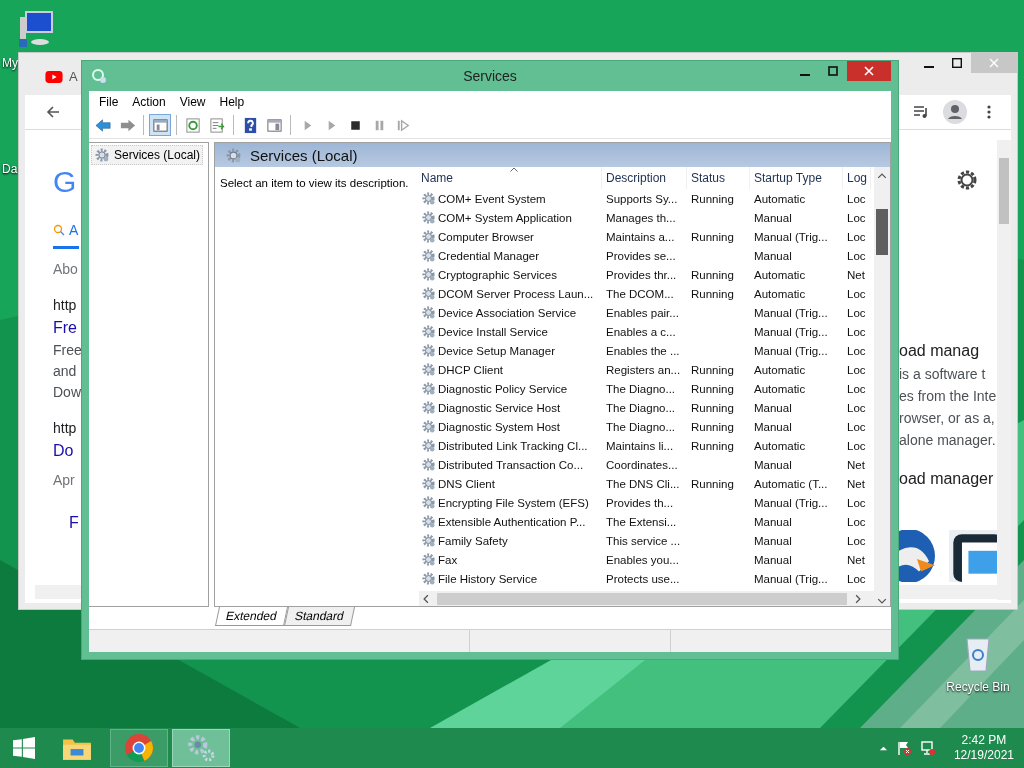 This screenshot has width=1024, height=768. Describe the element at coordinates (903, 748) in the screenshot. I see `flag-icon` at that location.